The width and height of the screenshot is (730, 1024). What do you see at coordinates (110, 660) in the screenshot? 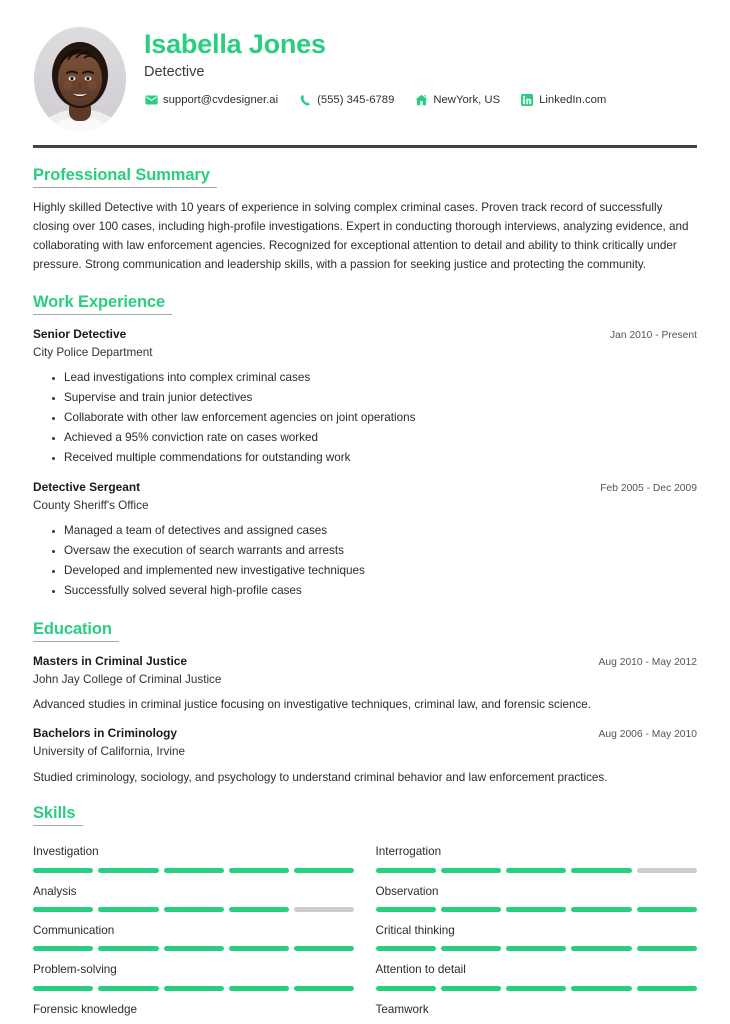
I see `education-degree: Masters in Criminal Justice` at bounding box center [110, 660].